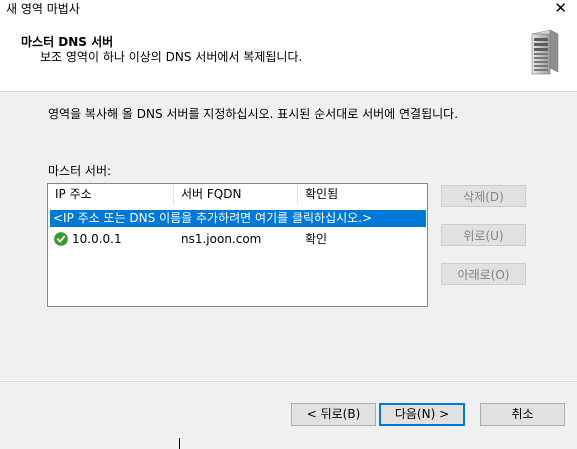  I want to click on title-bar: 새 영역 마법사 ✕, so click(288, 10).